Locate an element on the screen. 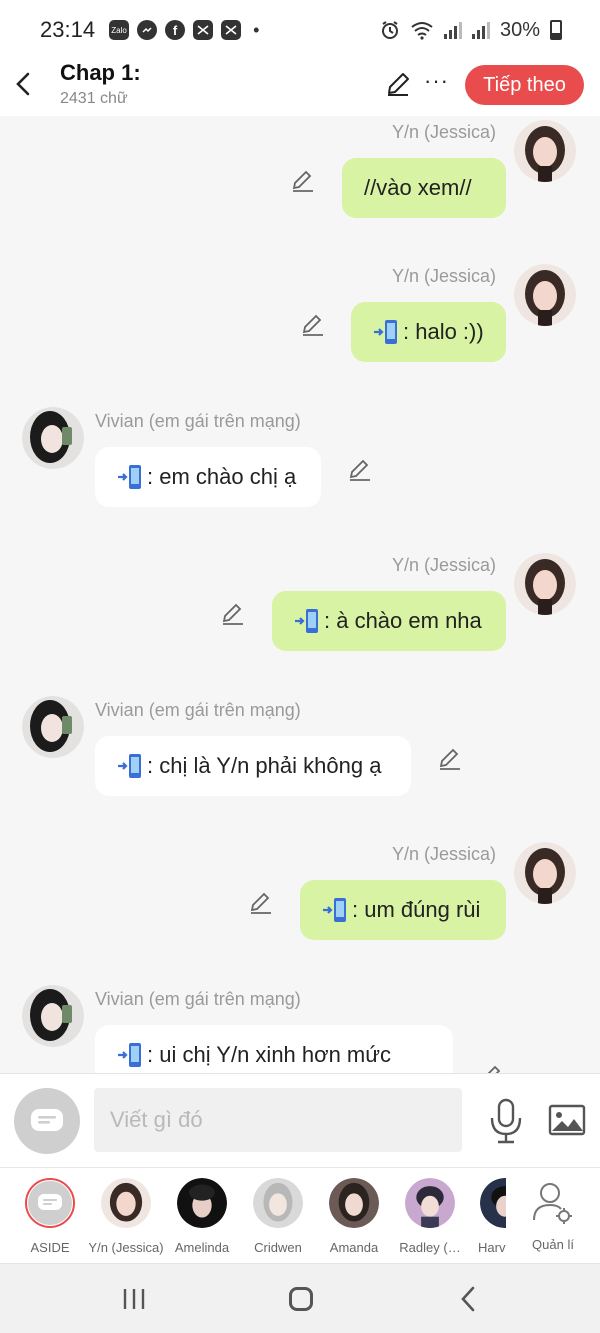 The width and height of the screenshot is (600, 1333). message-text: : à chào em nha is located at coordinates (403, 620).